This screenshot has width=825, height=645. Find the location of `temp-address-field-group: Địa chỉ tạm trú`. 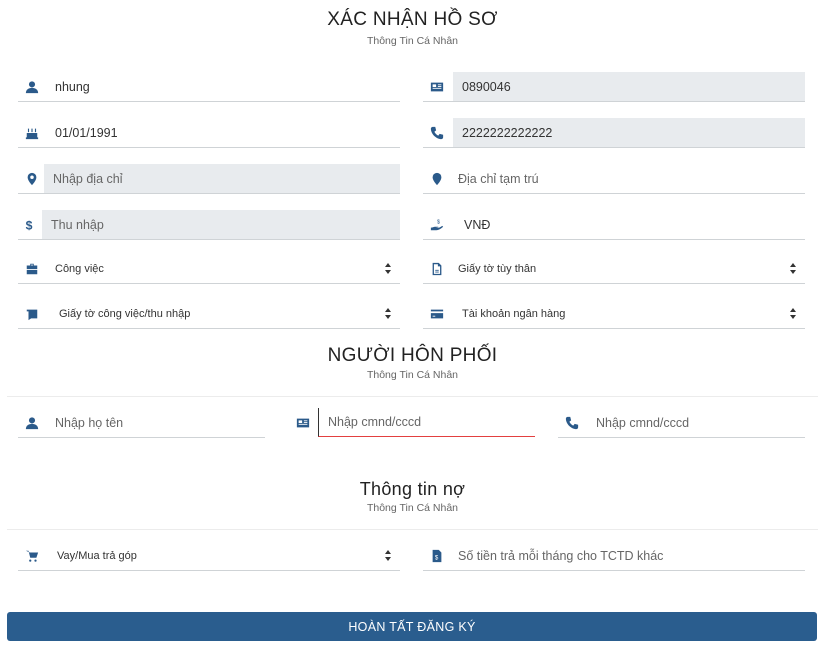

temp-address-field-group: Địa chỉ tạm trú is located at coordinates (614, 179).